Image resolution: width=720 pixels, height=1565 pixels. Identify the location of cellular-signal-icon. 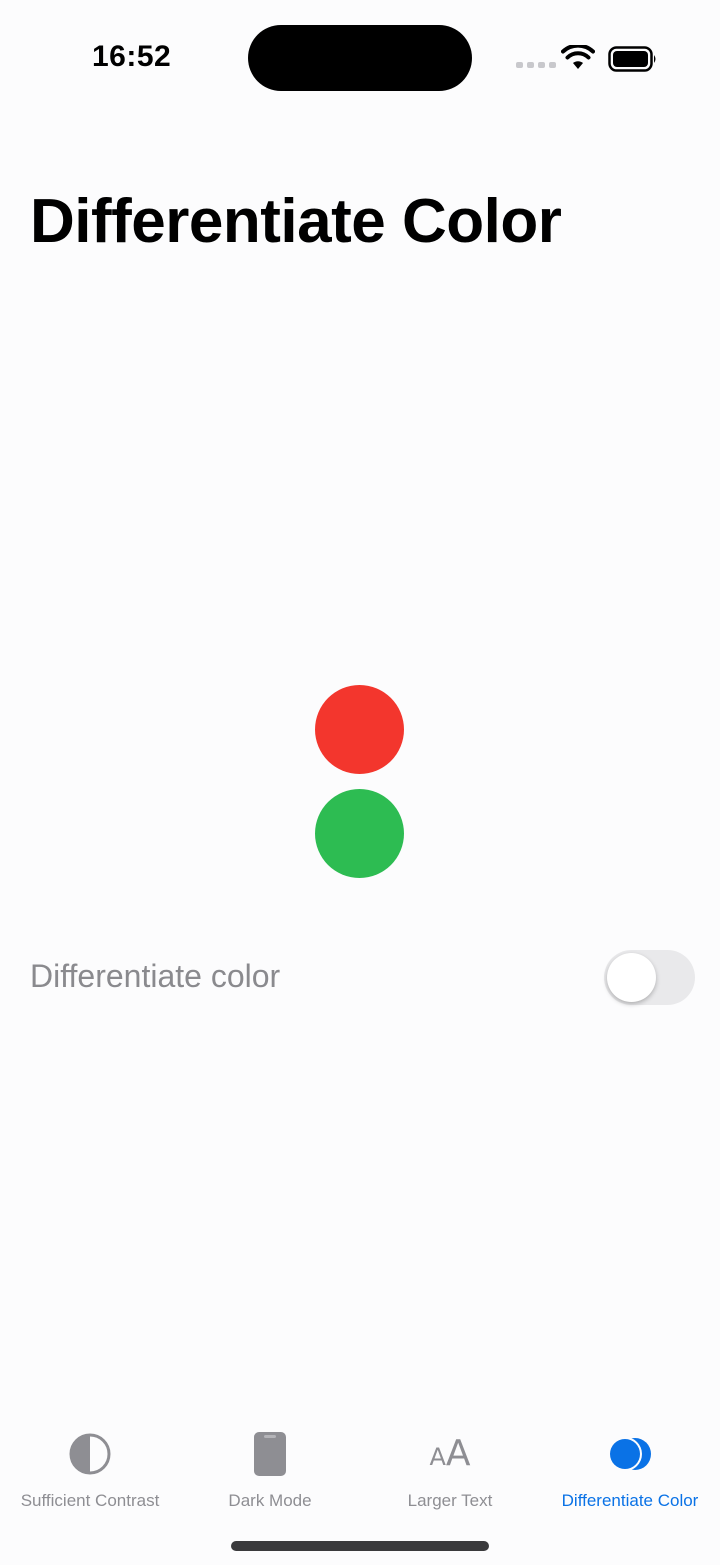
(536, 65).